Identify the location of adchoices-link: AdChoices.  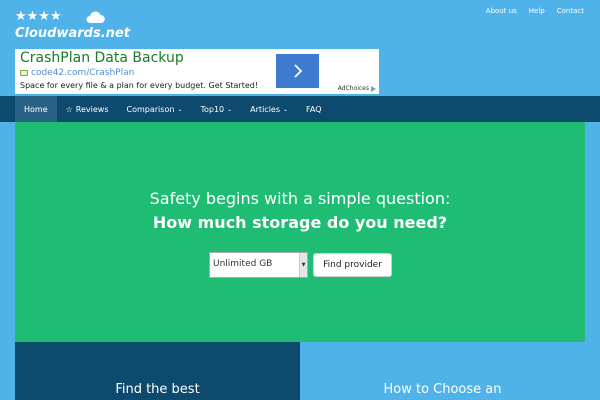
(357, 88).